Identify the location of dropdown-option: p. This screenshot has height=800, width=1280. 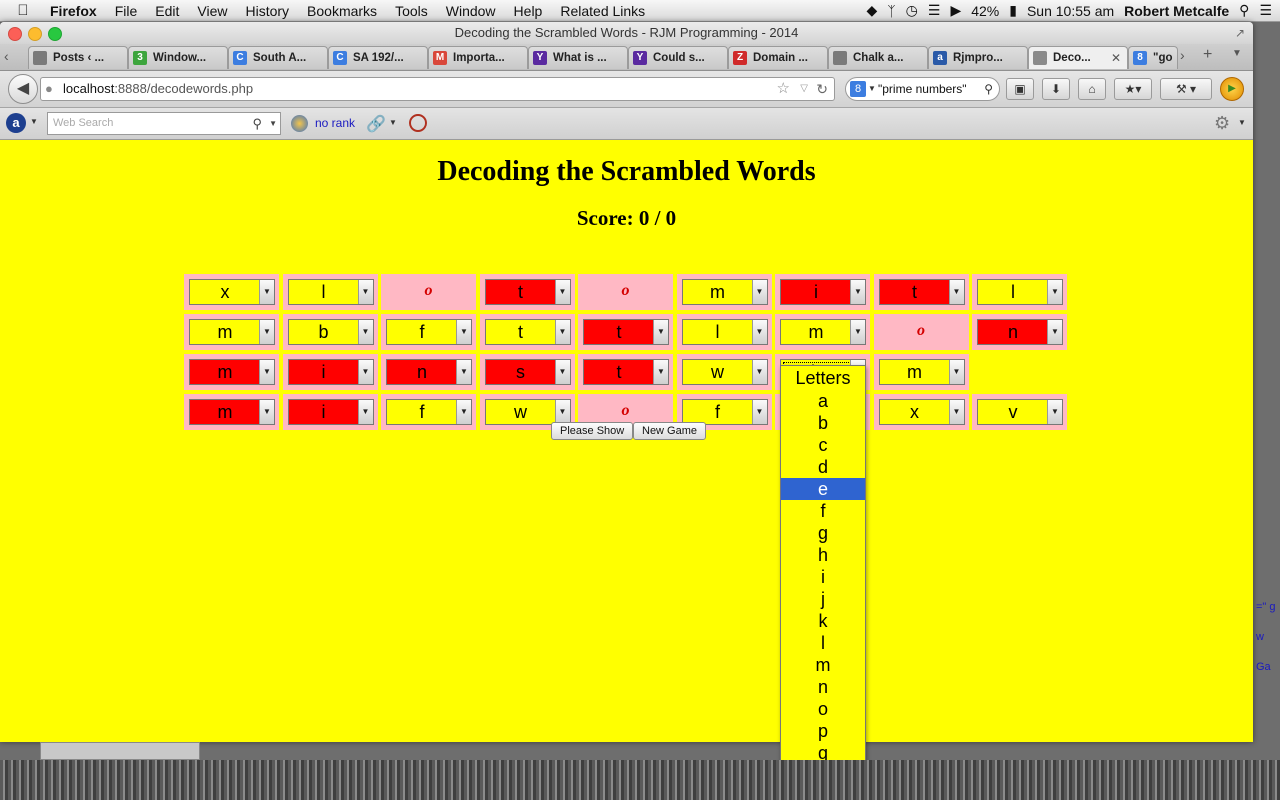
(823, 731).